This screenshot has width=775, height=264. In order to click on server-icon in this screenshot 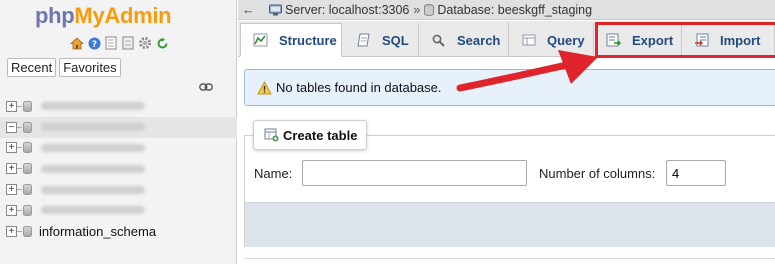, I will do `click(275, 9)`.